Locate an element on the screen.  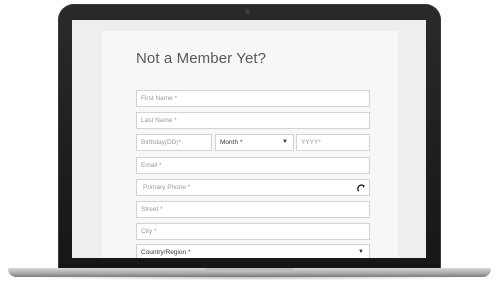
city-field: City * is located at coordinates (253, 231).